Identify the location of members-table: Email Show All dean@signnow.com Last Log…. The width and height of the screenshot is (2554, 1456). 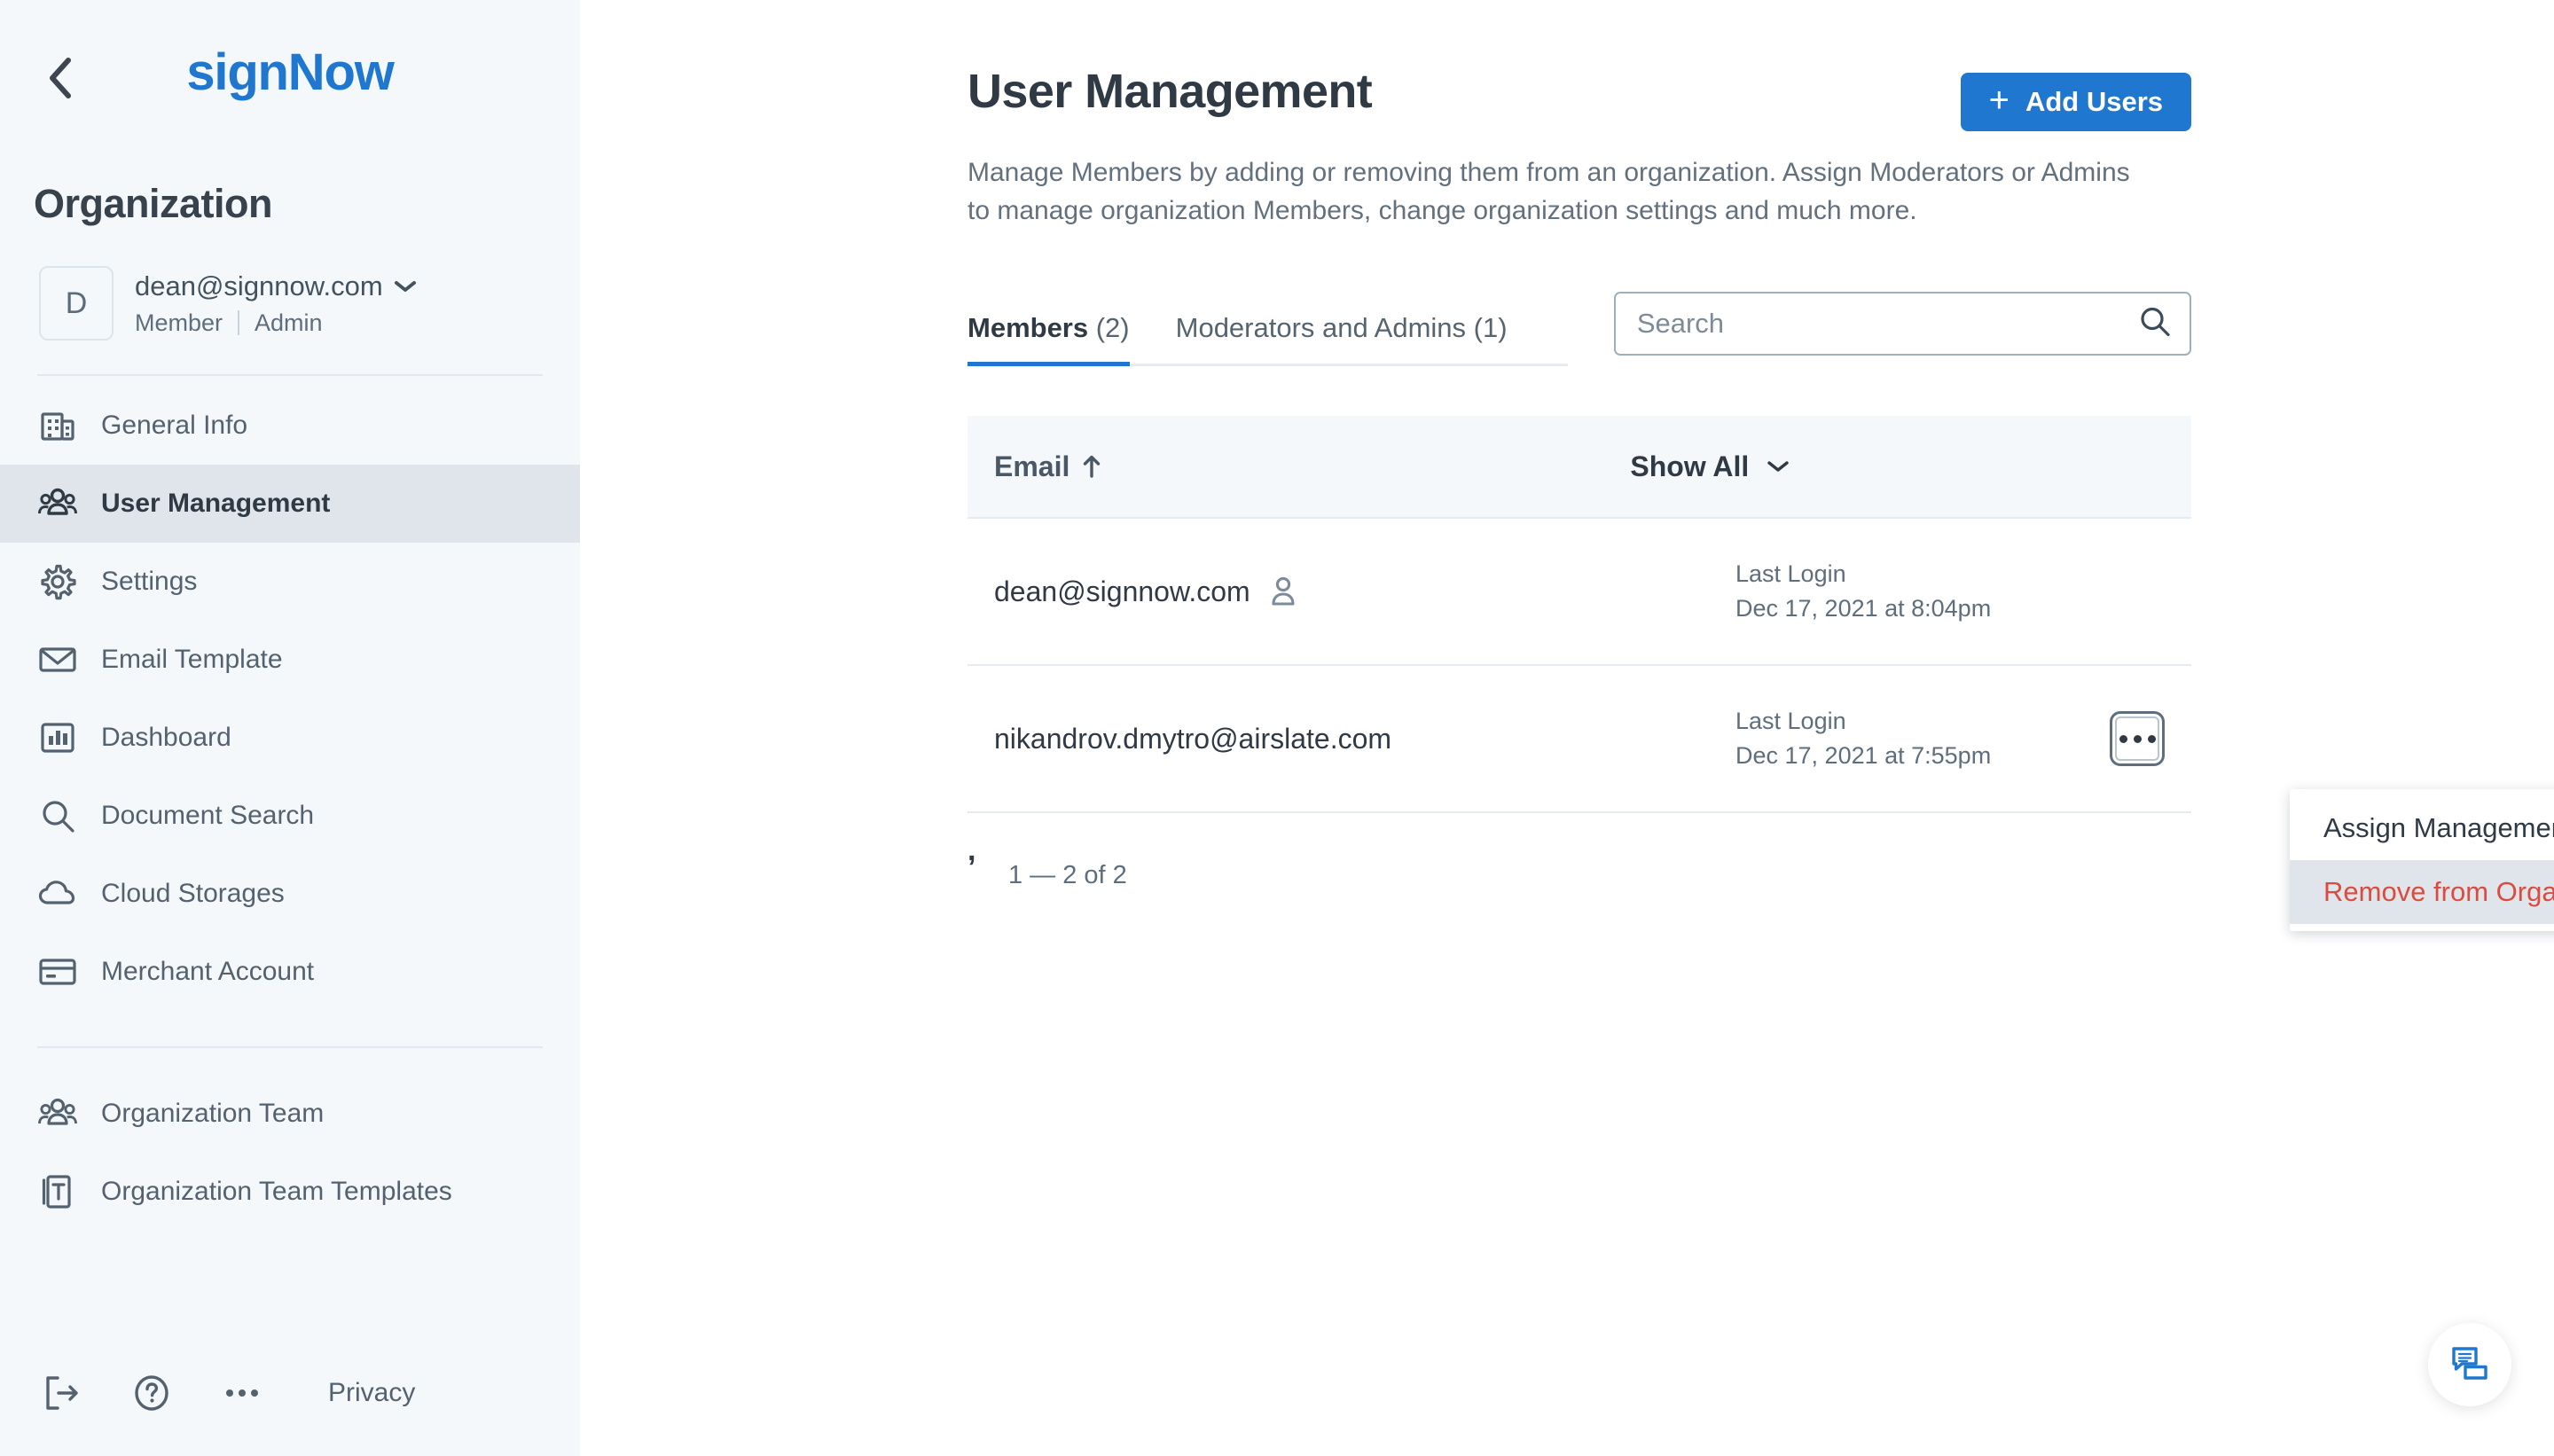
(1579, 615).